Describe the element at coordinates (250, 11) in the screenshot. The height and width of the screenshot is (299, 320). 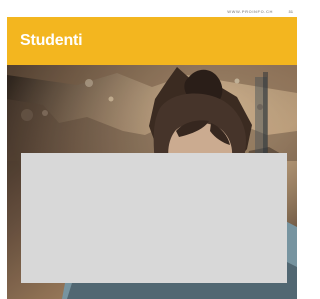
I see `website-url: WWW.PROINFO.CH` at that location.